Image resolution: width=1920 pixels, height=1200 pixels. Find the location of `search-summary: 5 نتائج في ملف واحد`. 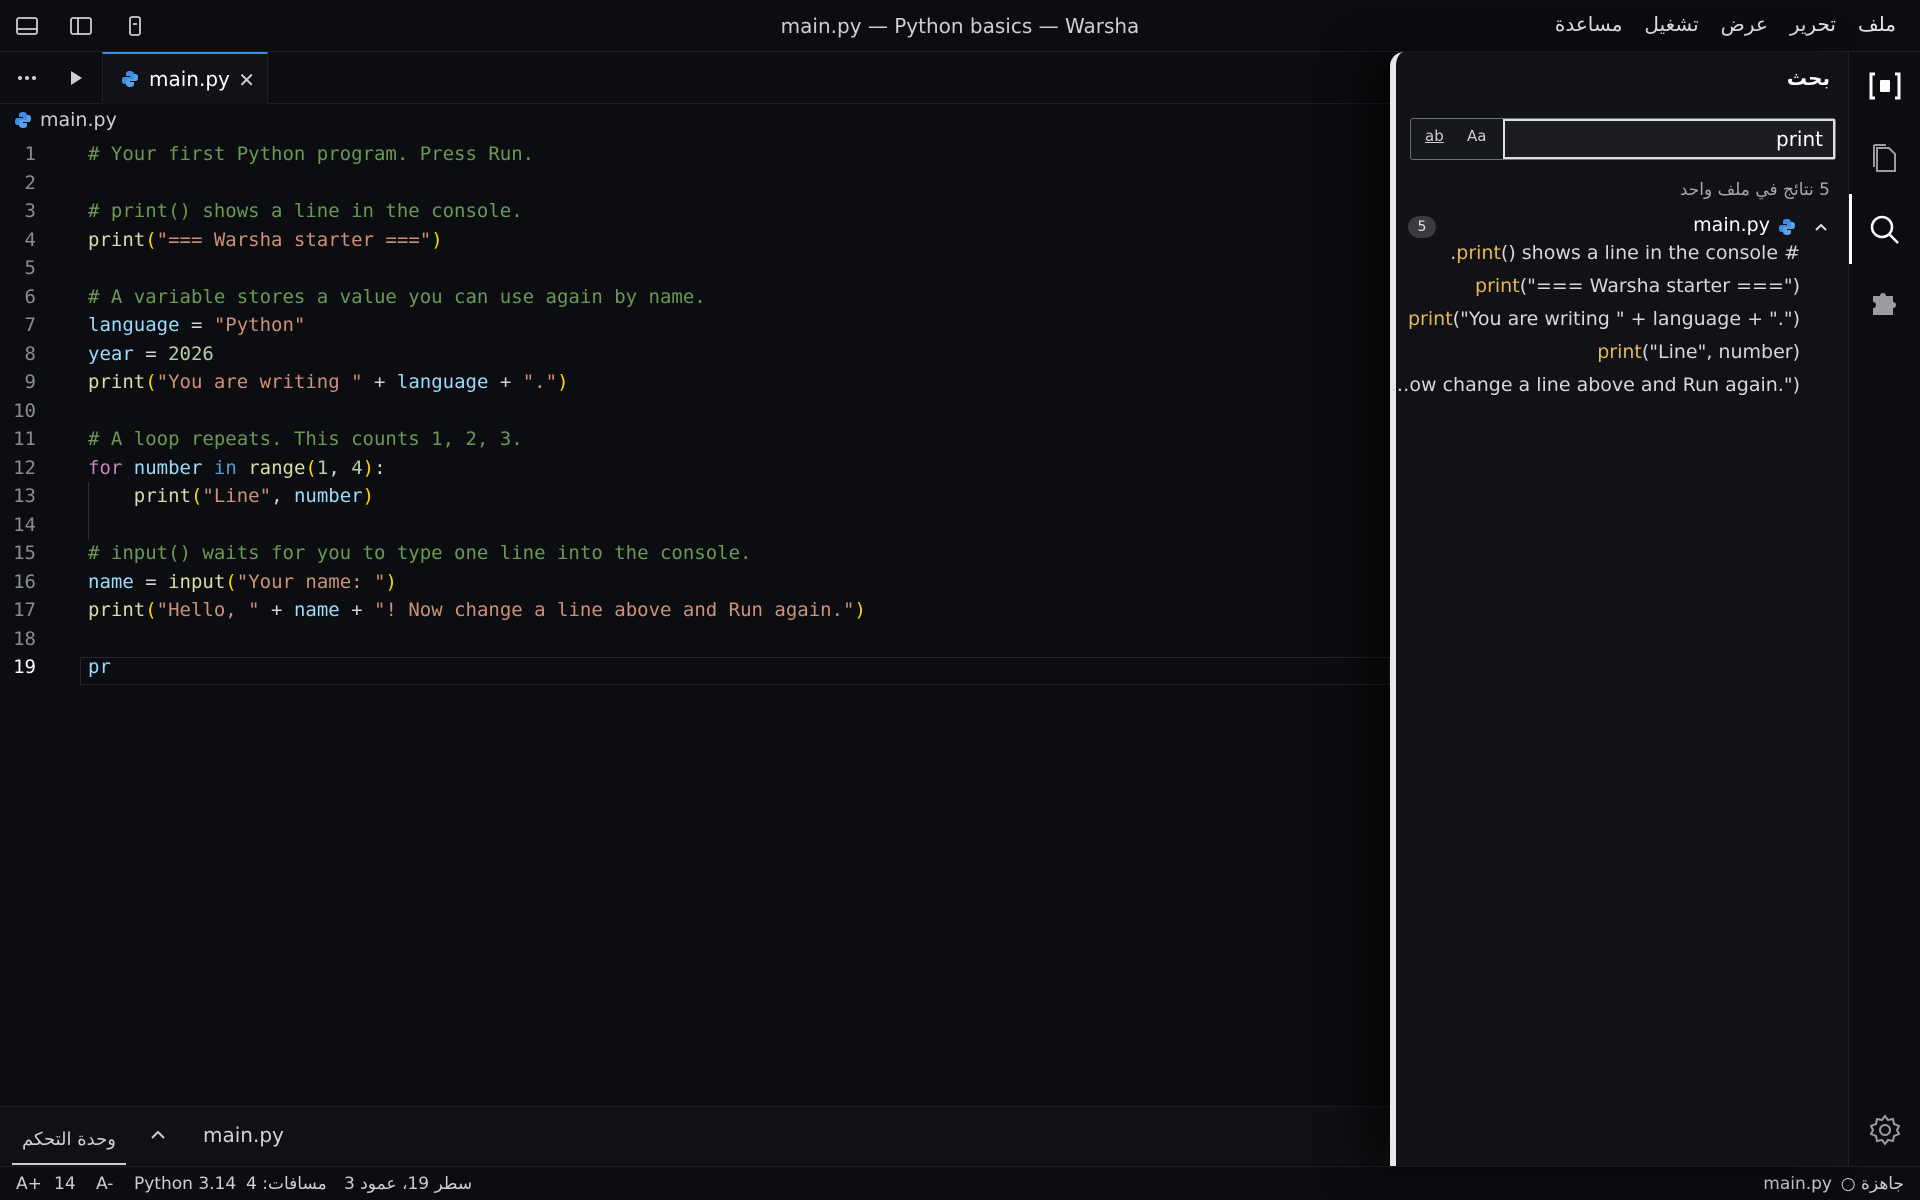

search-summary: 5 نتائج في ملف واحد is located at coordinates (1754, 190).